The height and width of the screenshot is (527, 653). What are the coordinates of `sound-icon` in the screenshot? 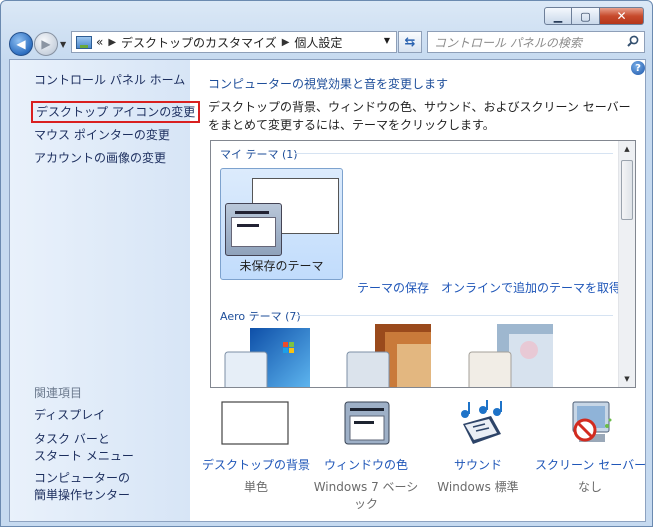 It's located at (481, 422).